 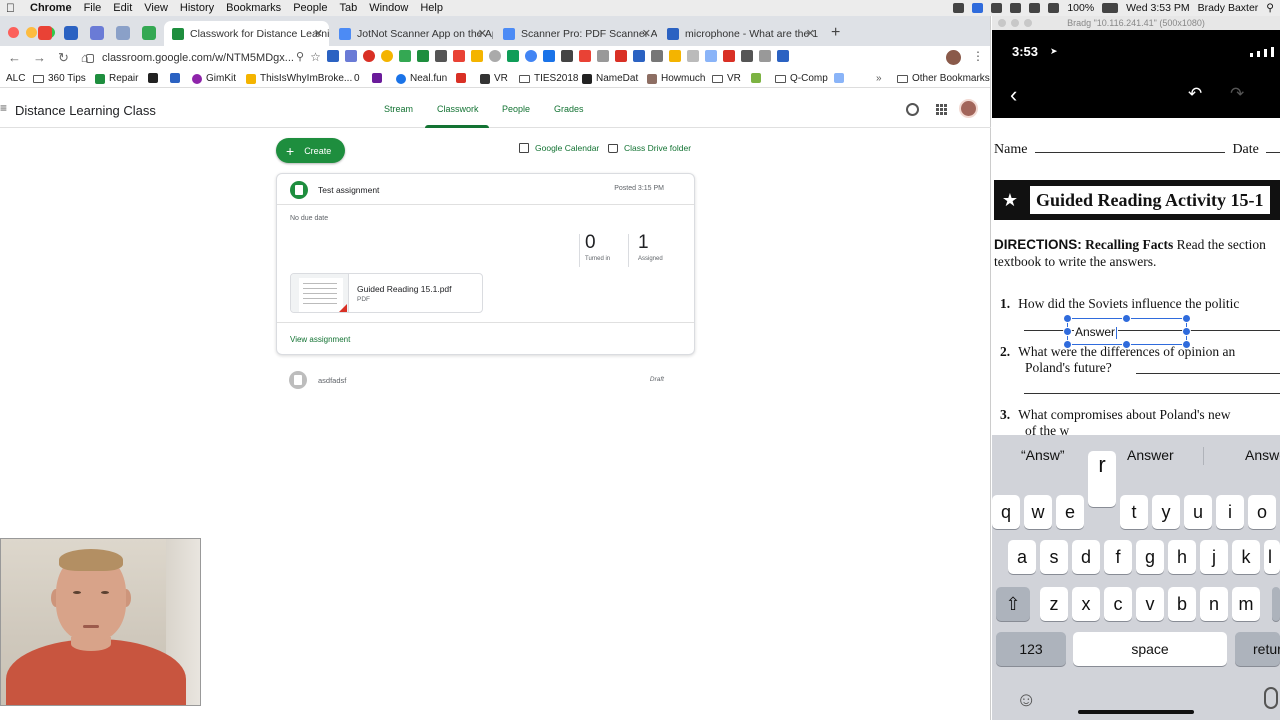 What do you see at coordinates (3, 108) in the screenshot?
I see `main-menu-icon: ≡` at bounding box center [3, 108].